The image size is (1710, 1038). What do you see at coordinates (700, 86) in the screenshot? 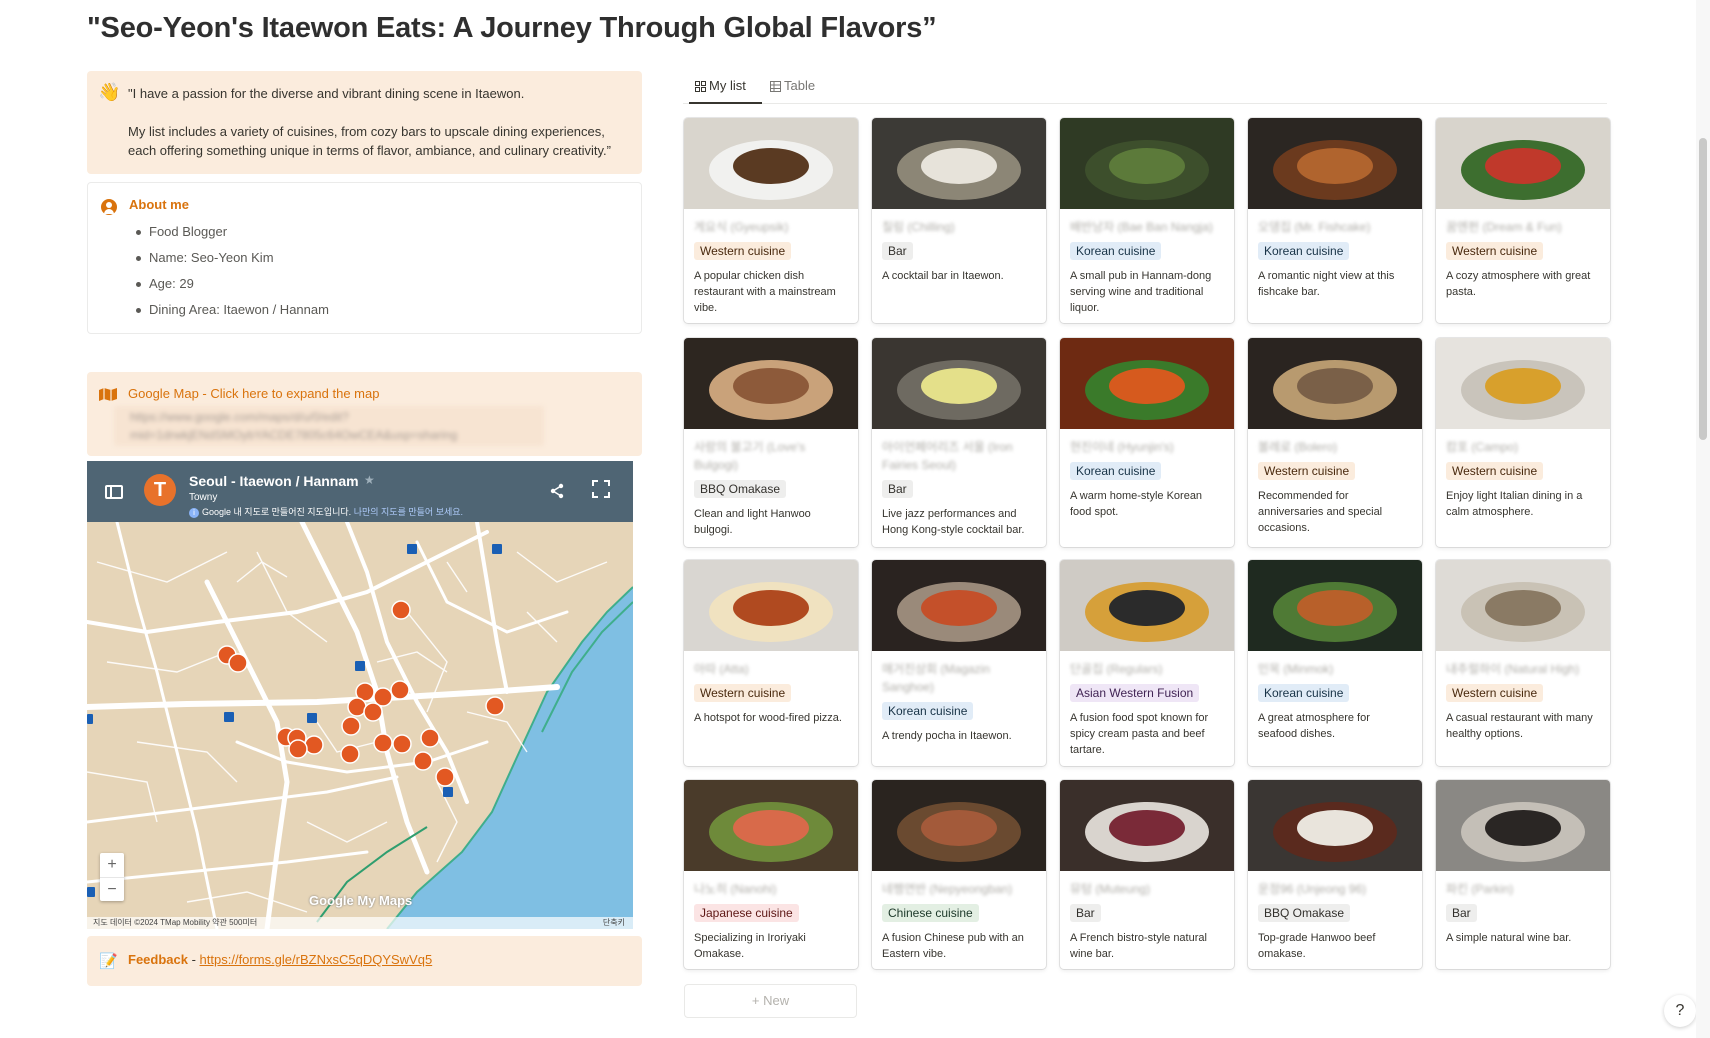
I see `gallery-icon` at bounding box center [700, 86].